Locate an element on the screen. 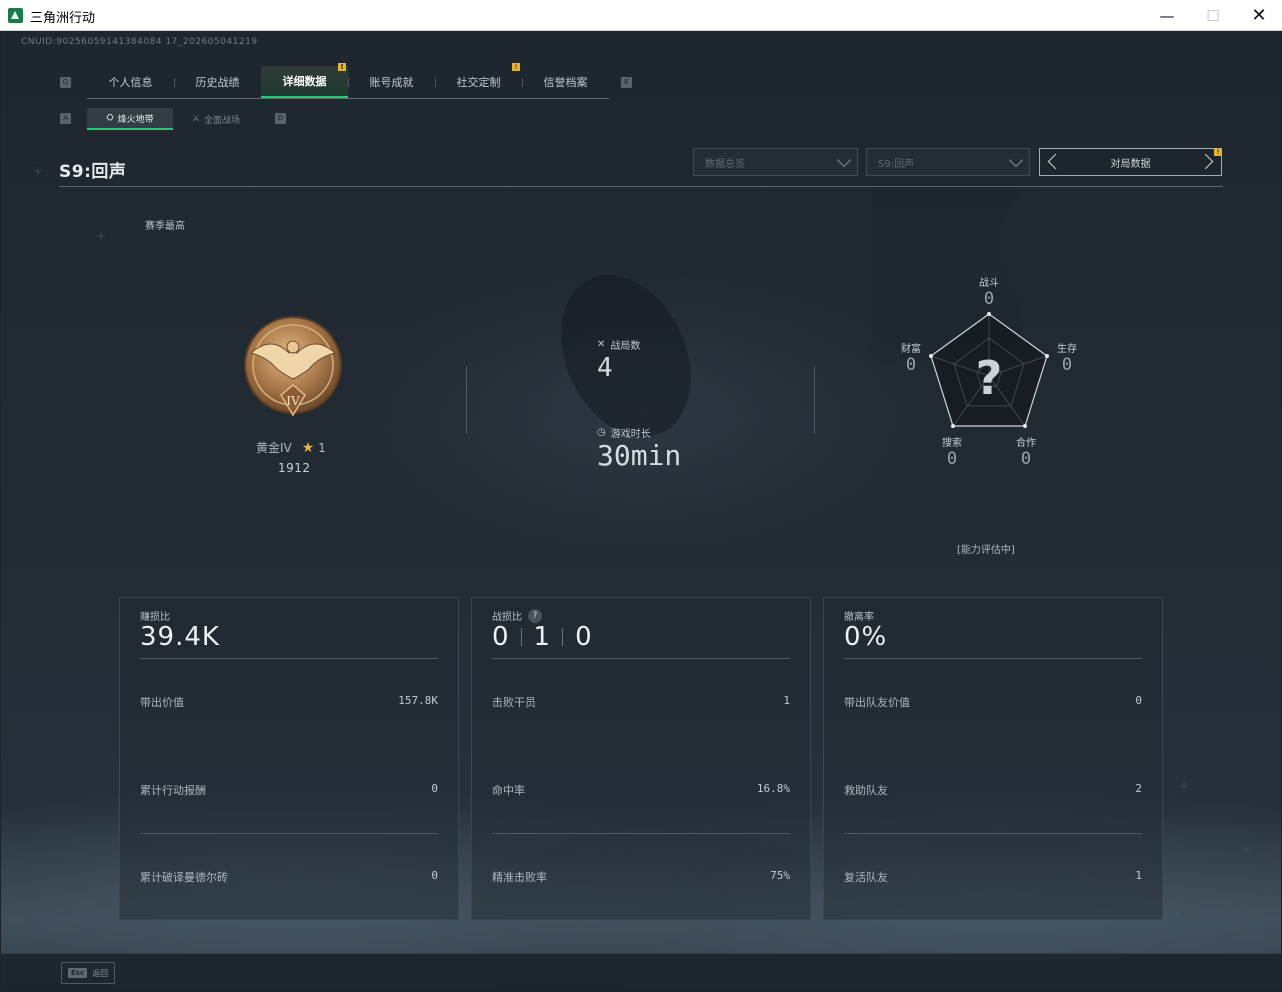  row-label: 救助队友 is located at coordinates (866, 790).